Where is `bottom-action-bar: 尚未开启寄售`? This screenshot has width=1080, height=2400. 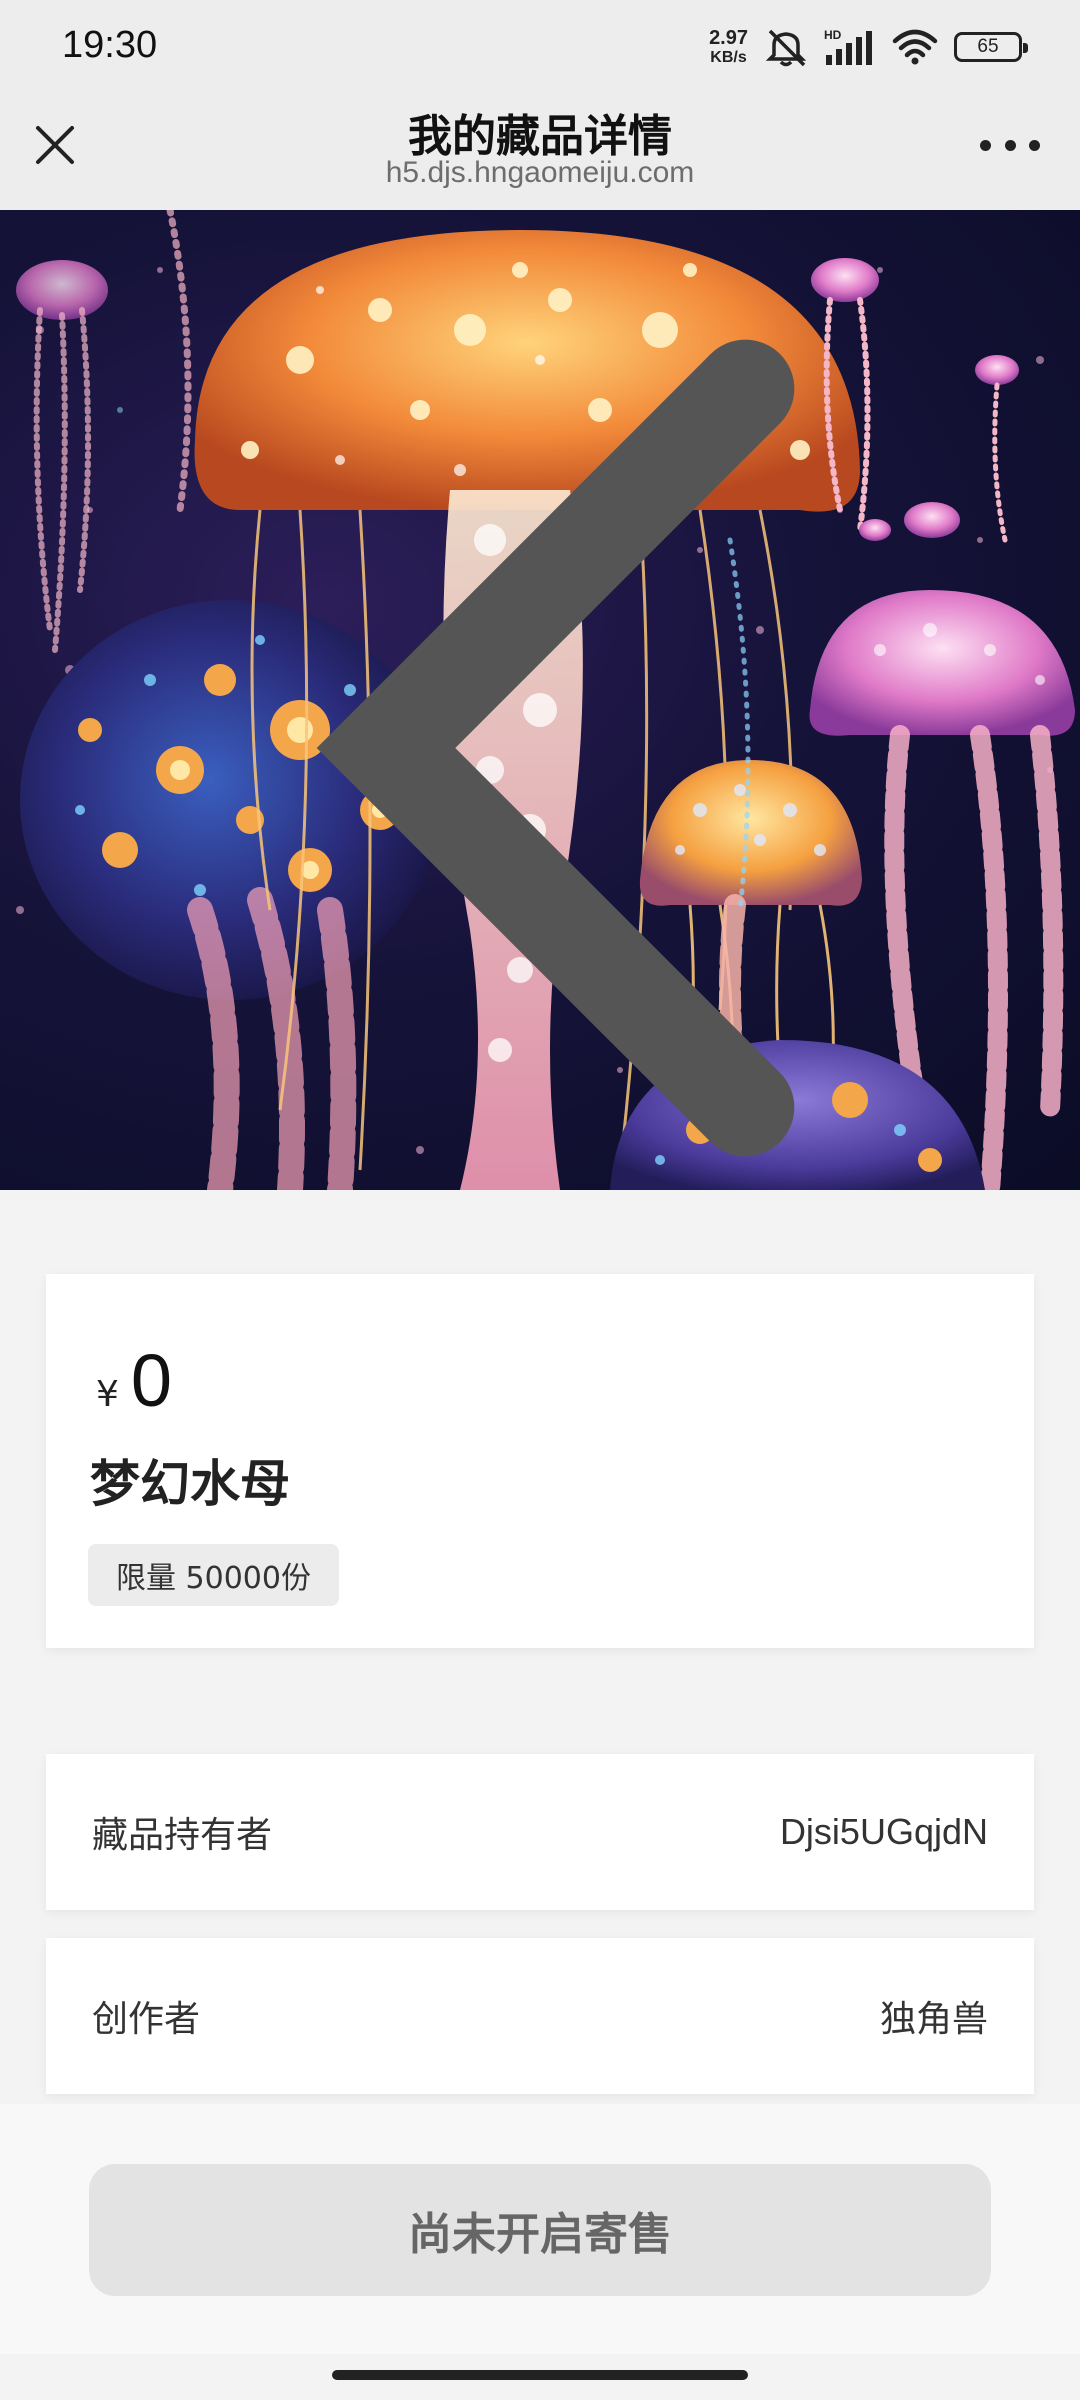 bottom-action-bar: 尚未开启寄售 is located at coordinates (540, 2229).